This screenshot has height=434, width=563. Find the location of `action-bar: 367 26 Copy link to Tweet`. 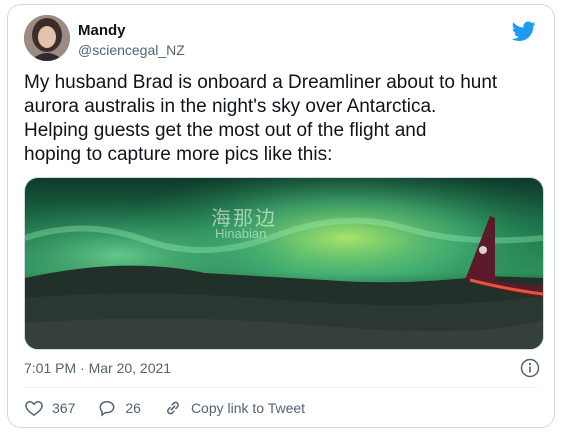

action-bar: 367 26 Copy link to Tweet is located at coordinates (175, 408).